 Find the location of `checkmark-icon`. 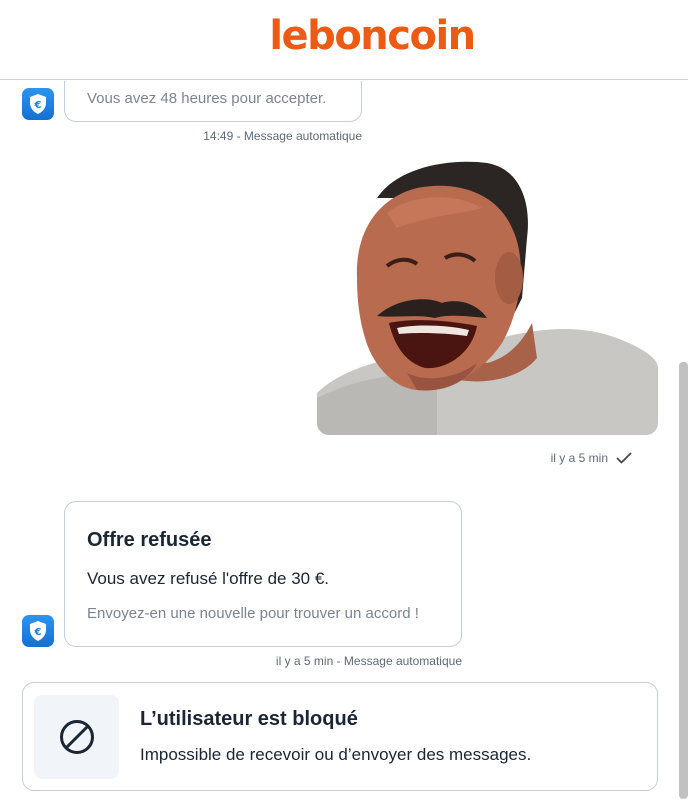

checkmark-icon is located at coordinates (624, 458).